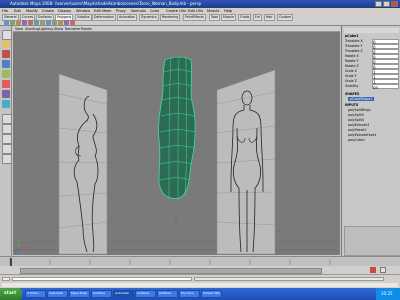 This screenshot has height=300, width=400. I want to click on extrude-icon, so click(36, 22).